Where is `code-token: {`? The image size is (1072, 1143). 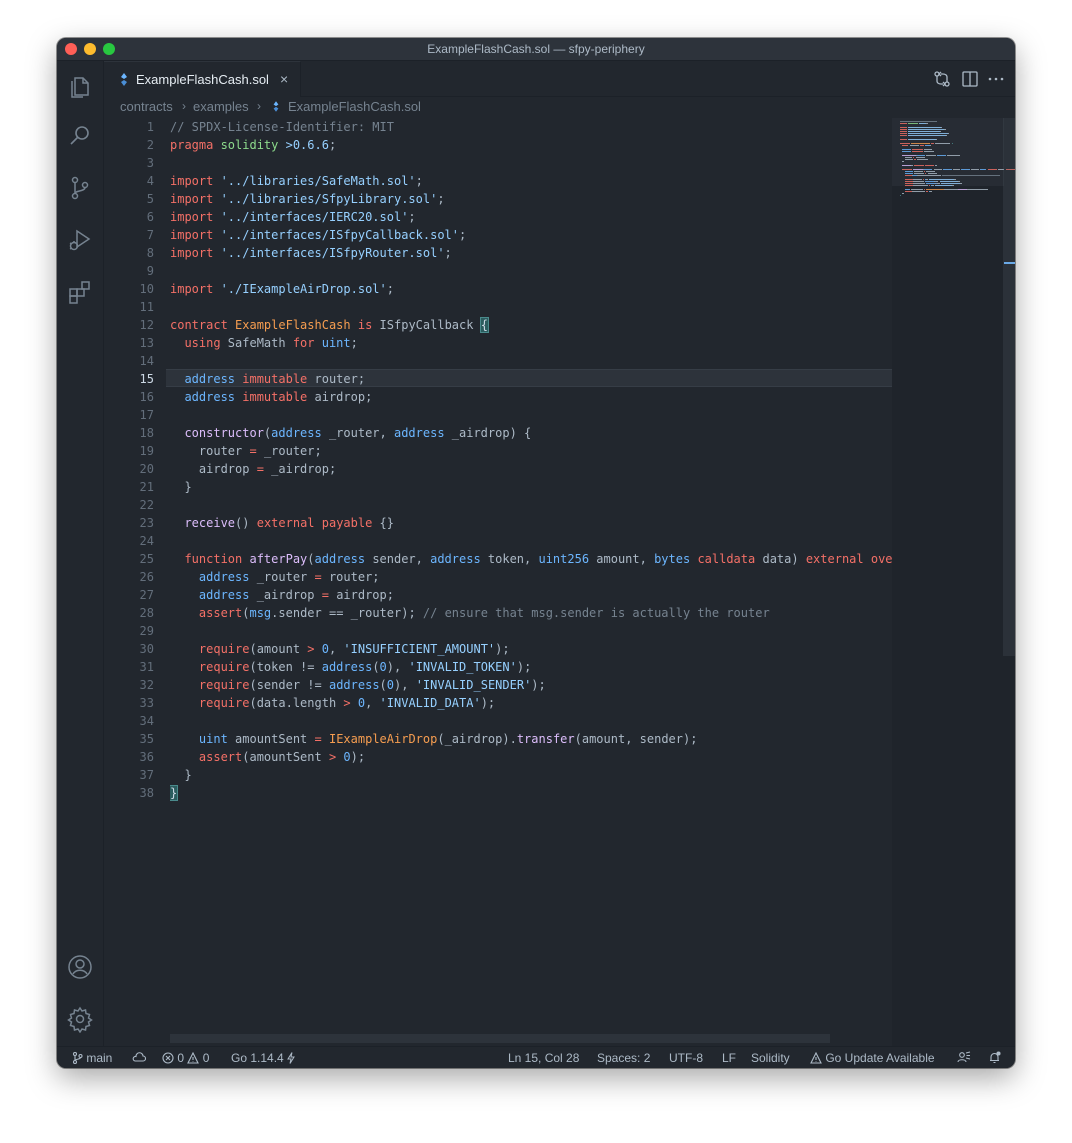
code-token: { is located at coordinates (484, 325).